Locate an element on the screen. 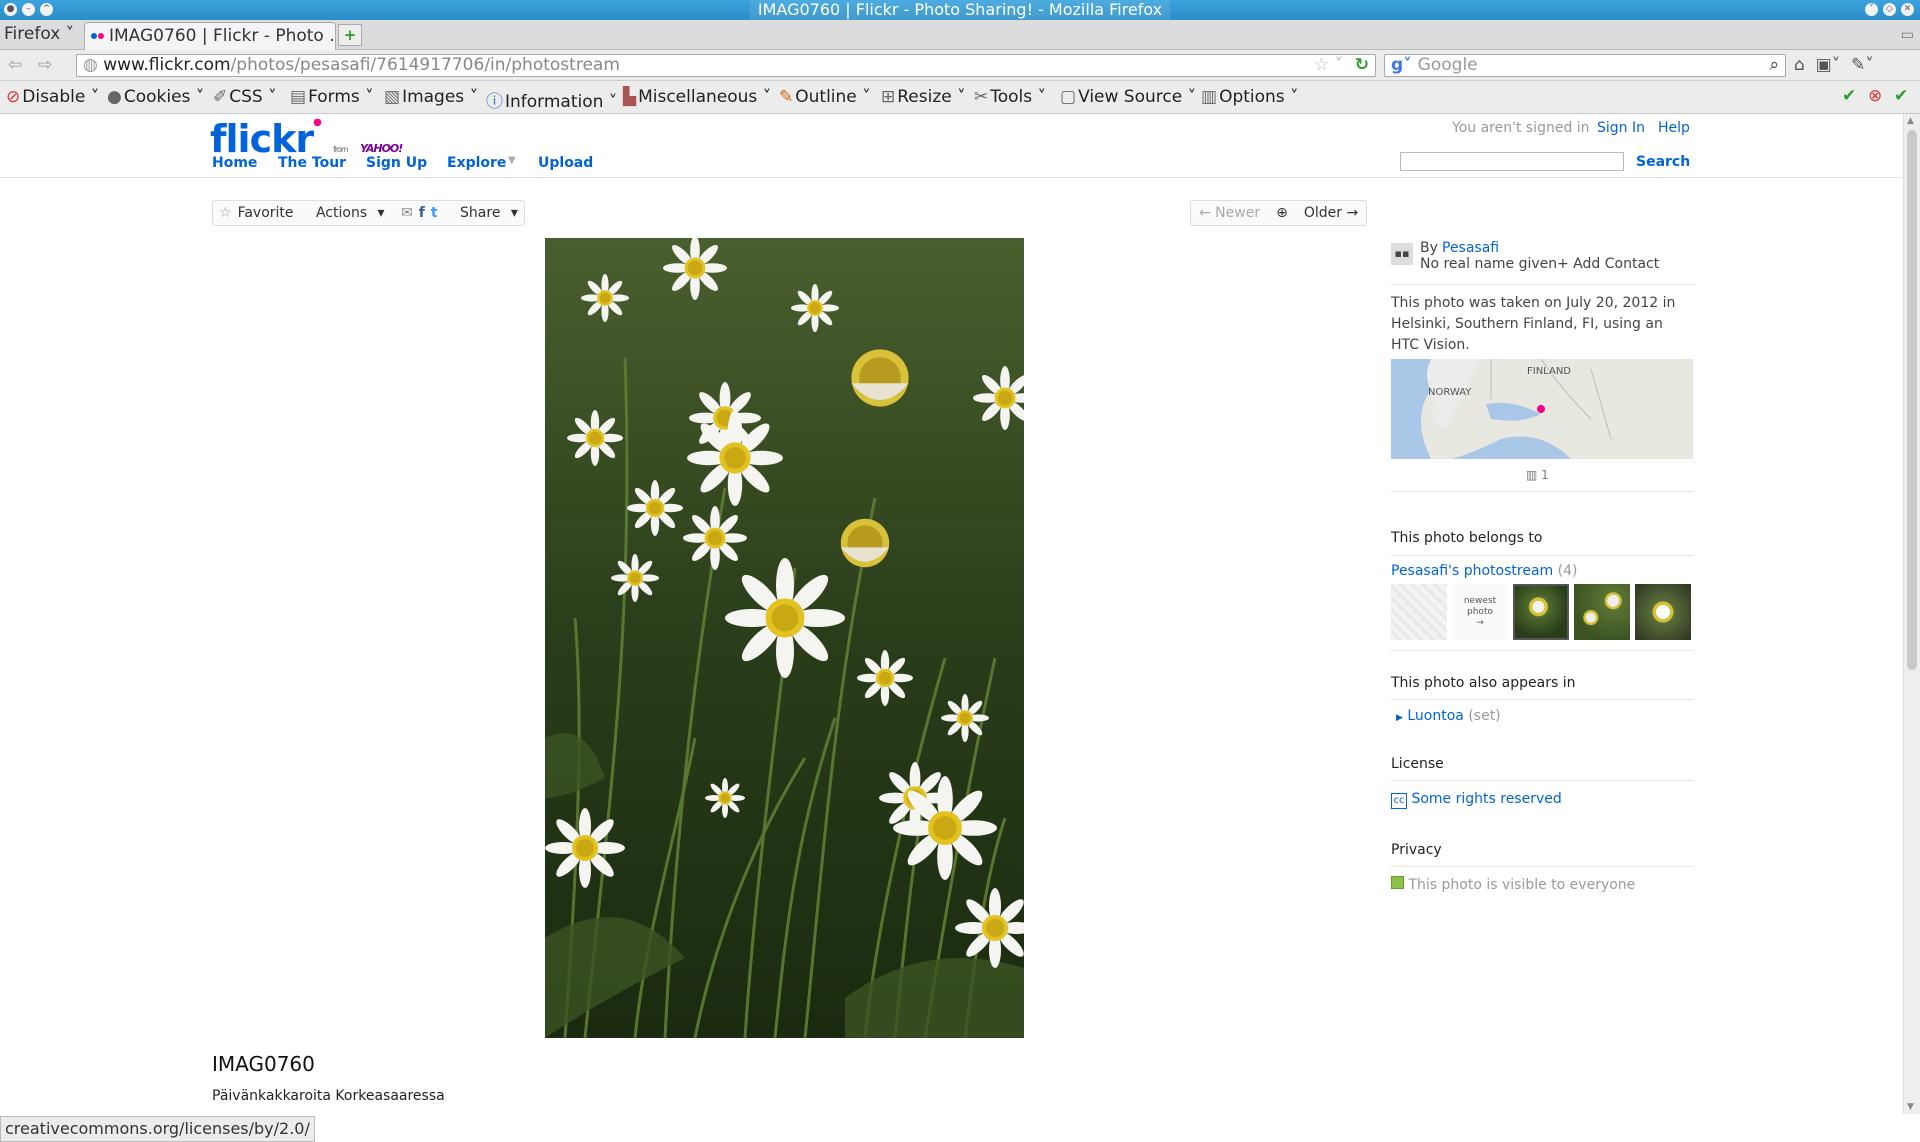 This screenshot has width=1920, height=1142. minimize-small-icon: – is located at coordinates (28, 9).